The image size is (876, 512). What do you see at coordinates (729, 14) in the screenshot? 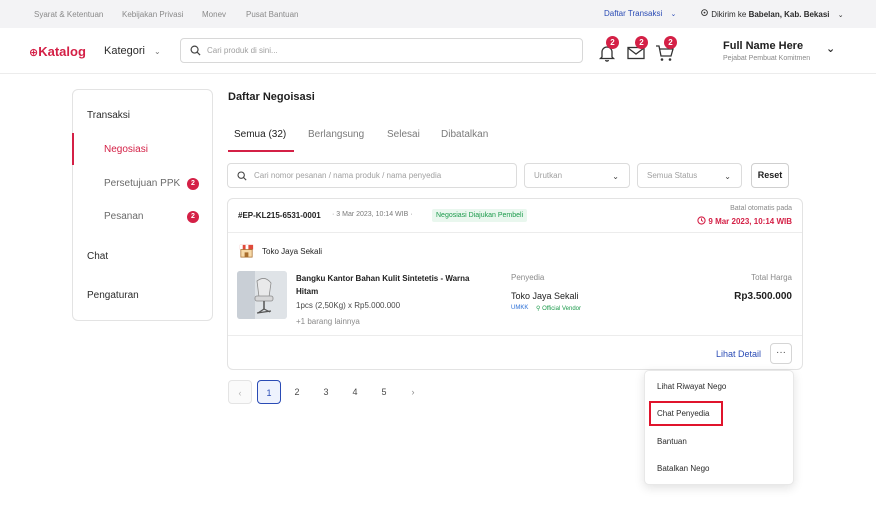
I see `shipping-prefix: Dikirim ke` at bounding box center [729, 14].